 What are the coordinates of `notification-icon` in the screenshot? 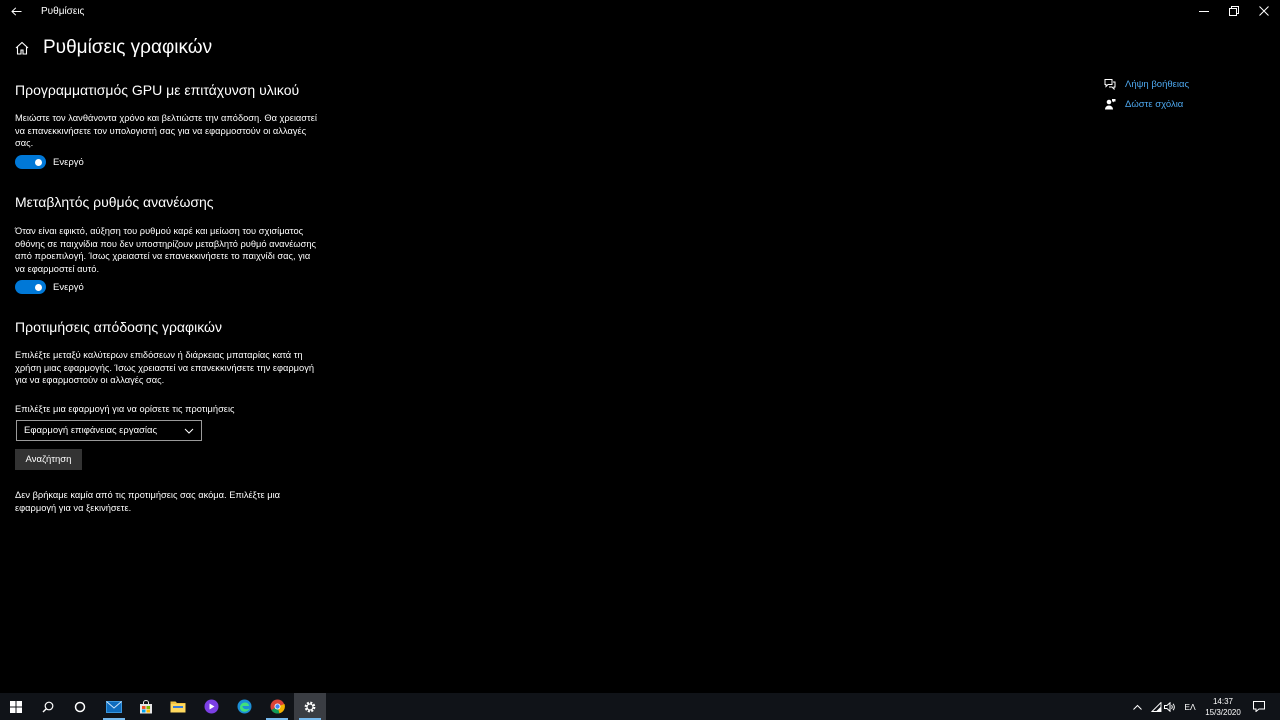 It's located at (1259, 706).